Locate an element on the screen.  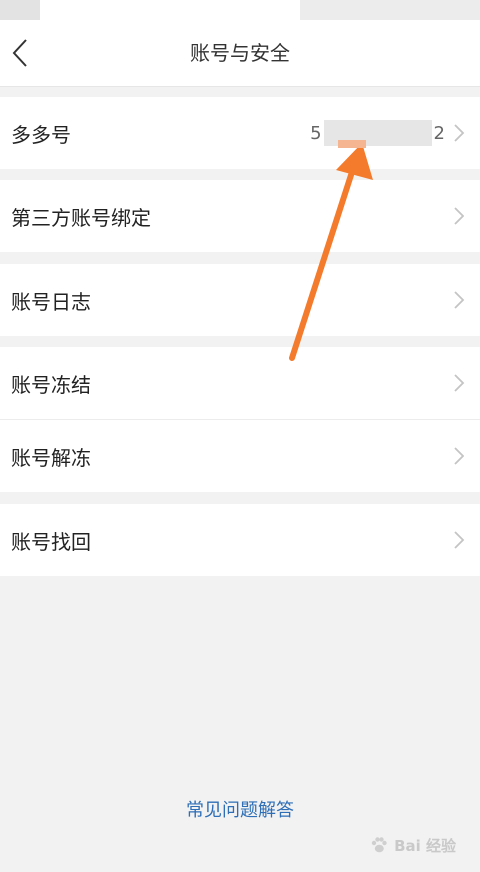
page-title: 账号与安全 is located at coordinates (240, 53).